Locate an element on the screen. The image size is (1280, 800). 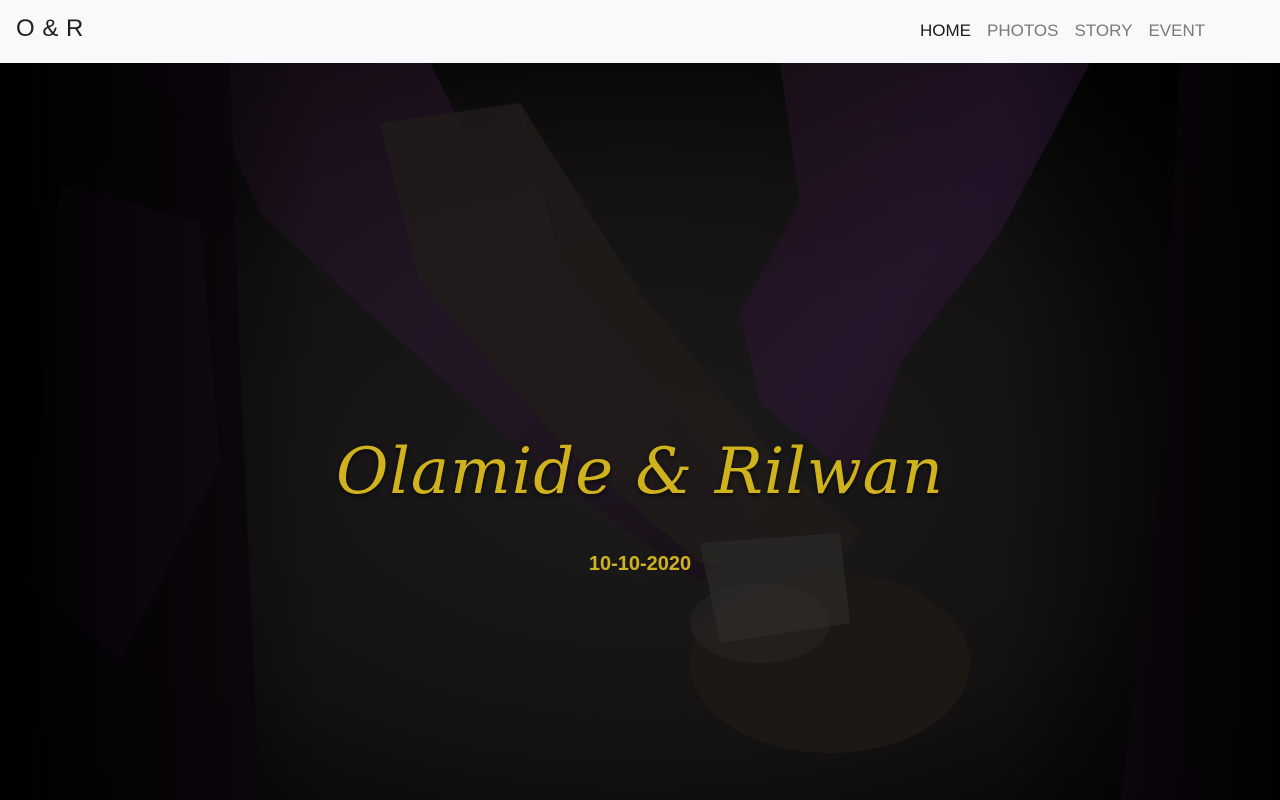
nav-link-event: EVENT is located at coordinates (1176, 31).